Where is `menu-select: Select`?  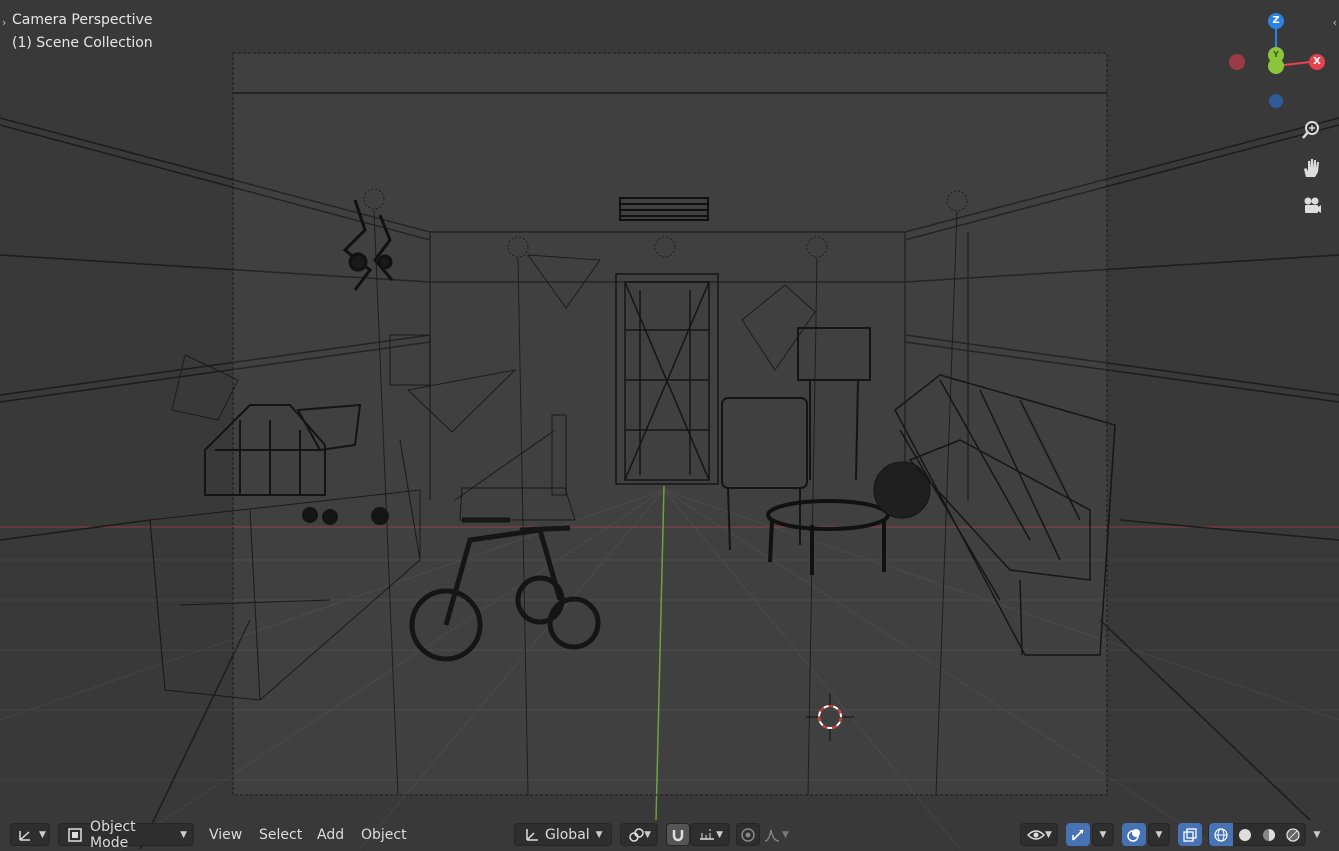
menu-select: Select is located at coordinates (280, 834).